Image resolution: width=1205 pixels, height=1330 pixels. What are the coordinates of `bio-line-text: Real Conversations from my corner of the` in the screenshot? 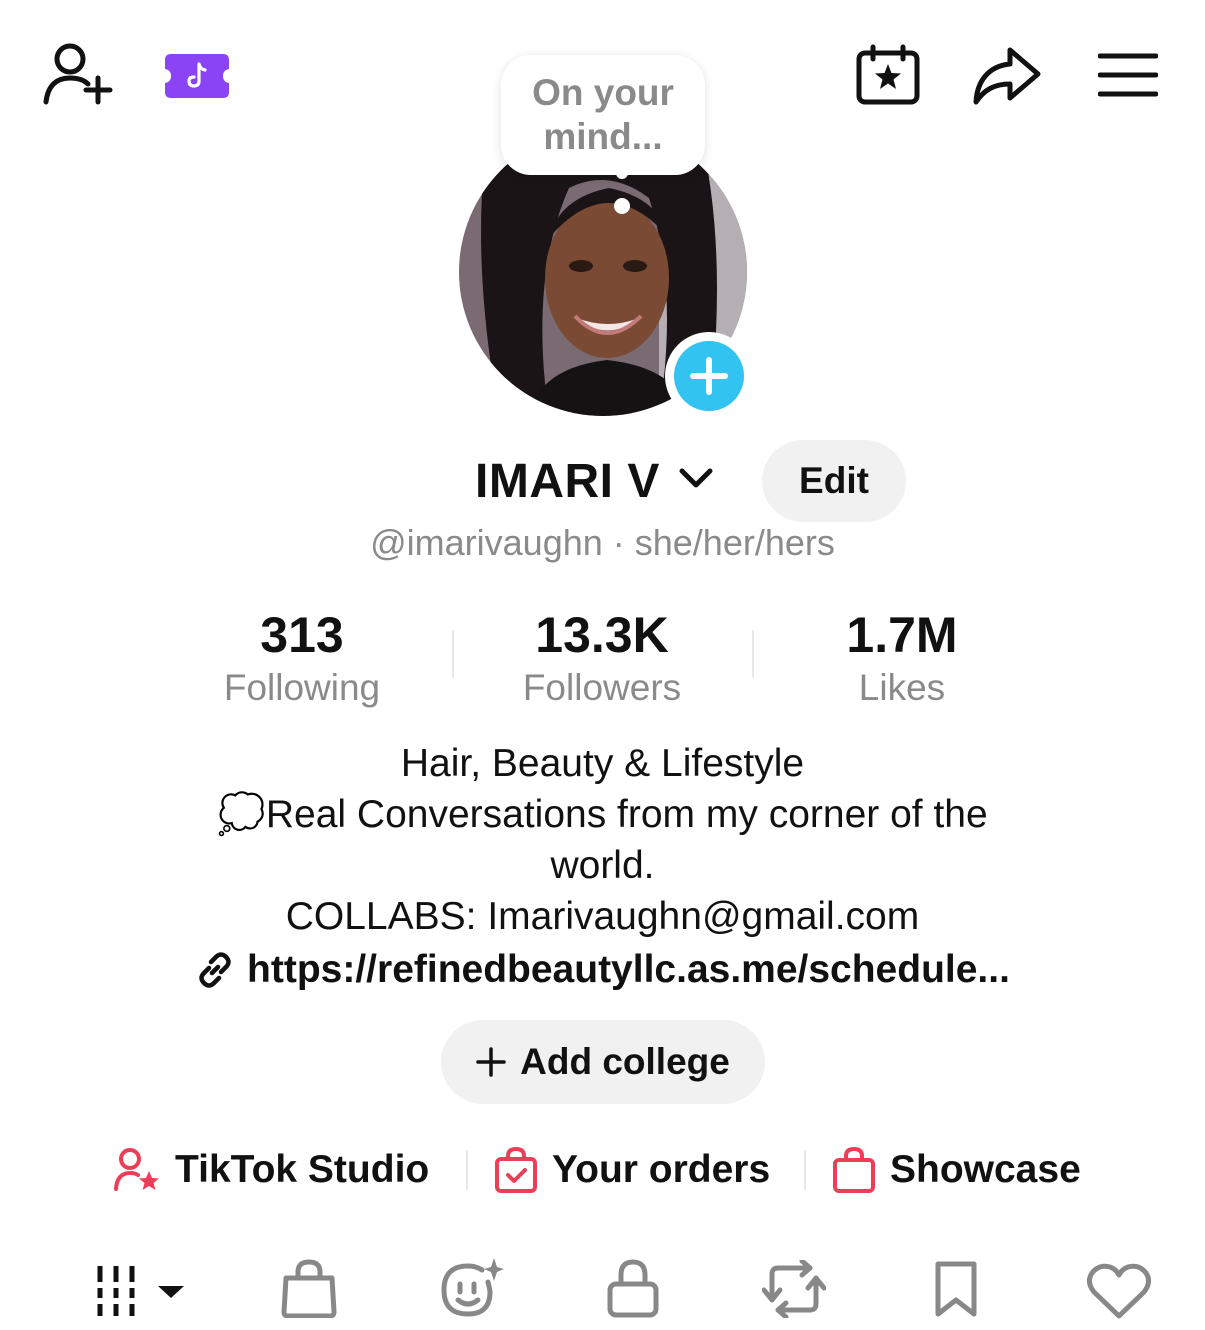 It's located at (626, 814).